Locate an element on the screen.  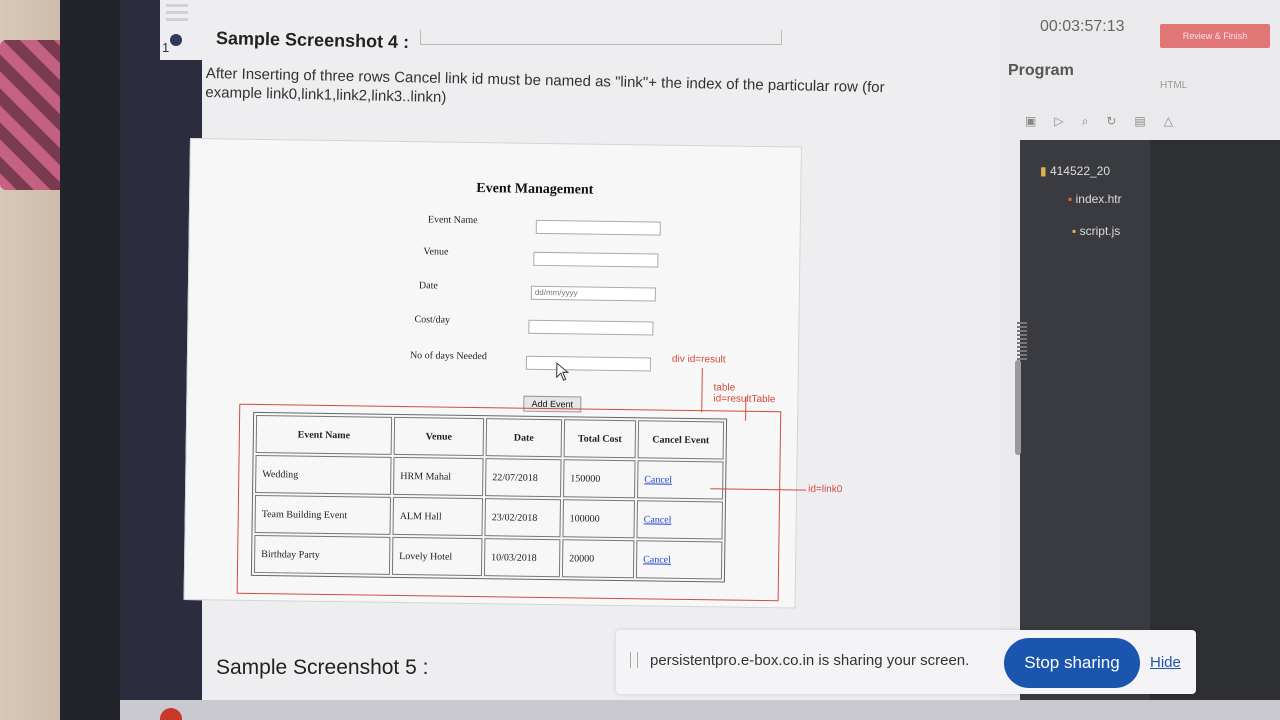
annotation-result-div: div id=result is located at coordinates (698, 359).